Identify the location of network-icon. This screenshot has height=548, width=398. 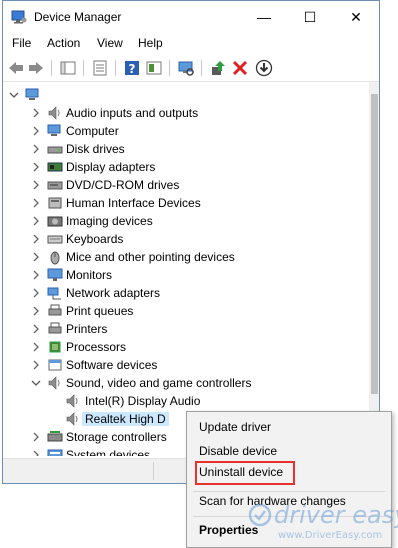
(55, 293).